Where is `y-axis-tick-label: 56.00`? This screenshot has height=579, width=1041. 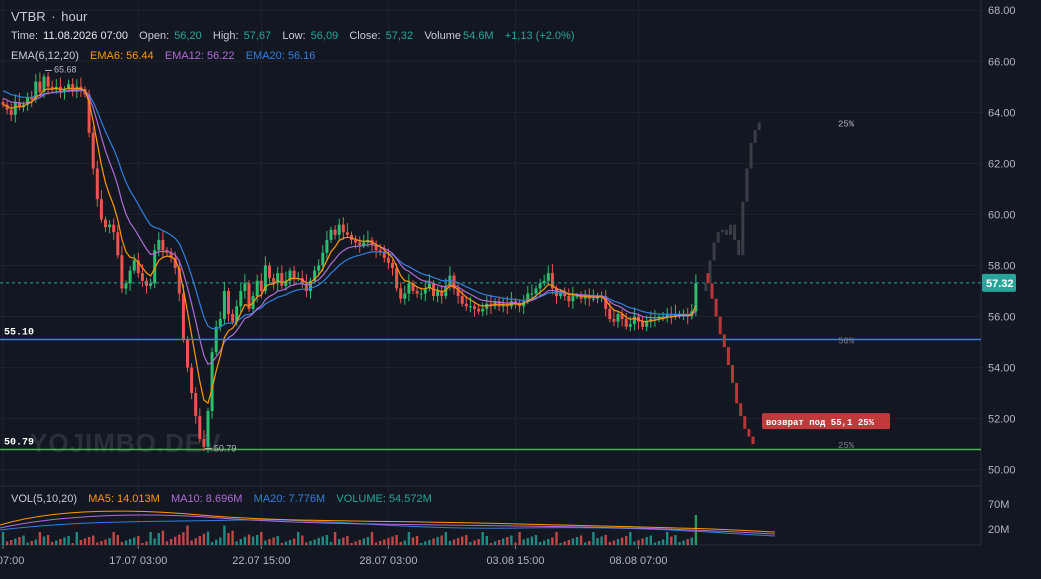
y-axis-tick-label: 56.00 is located at coordinates (1002, 318).